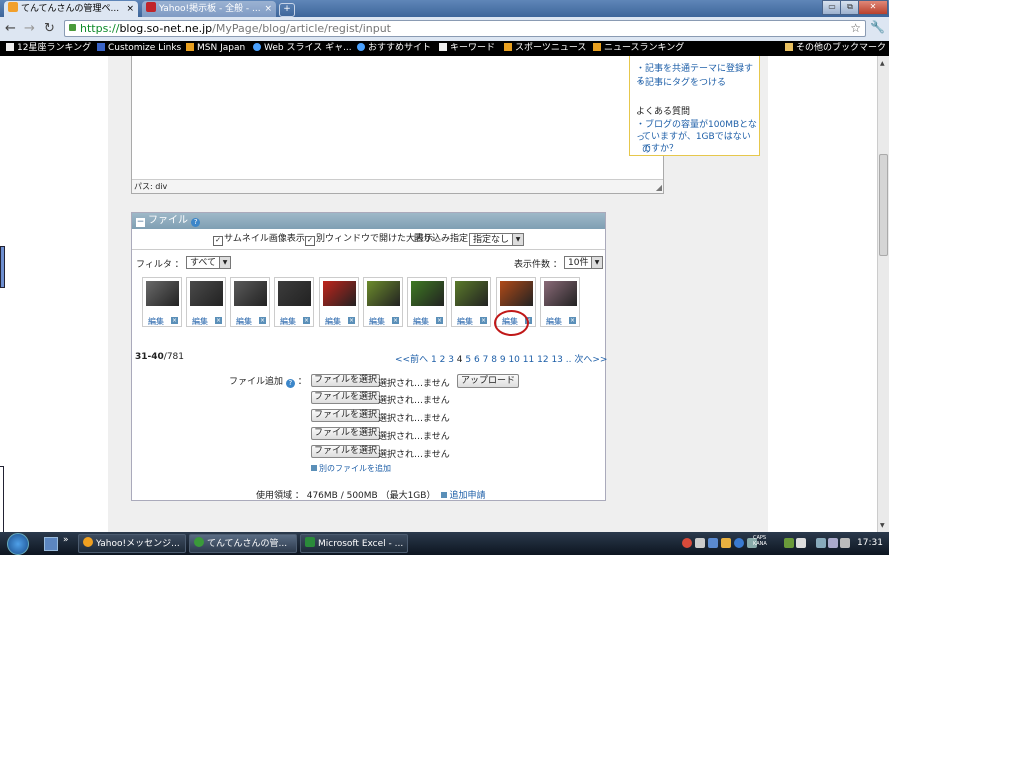 The width and height of the screenshot is (1024, 768). What do you see at coordinates (2, 267) in the screenshot?
I see `side-tab` at bounding box center [2, 267].